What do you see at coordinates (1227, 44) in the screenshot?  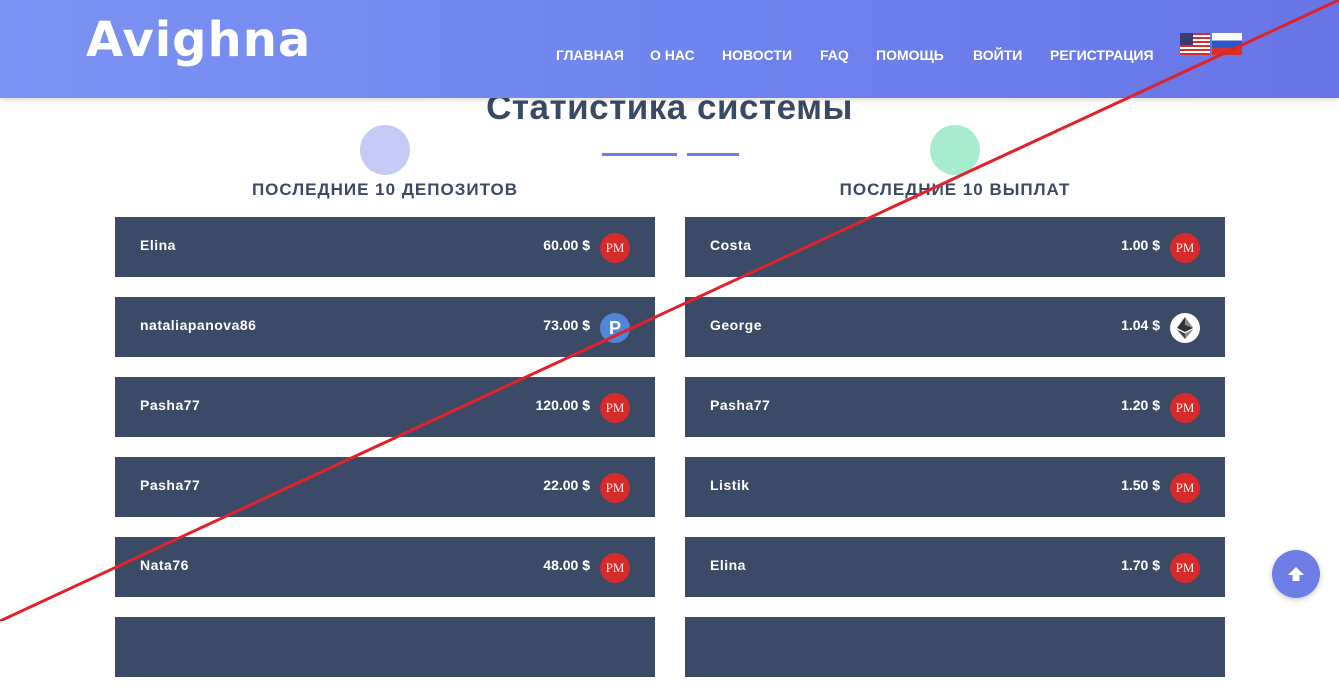 I see `ru-flag-icon` at bounding box center [1227, 44].